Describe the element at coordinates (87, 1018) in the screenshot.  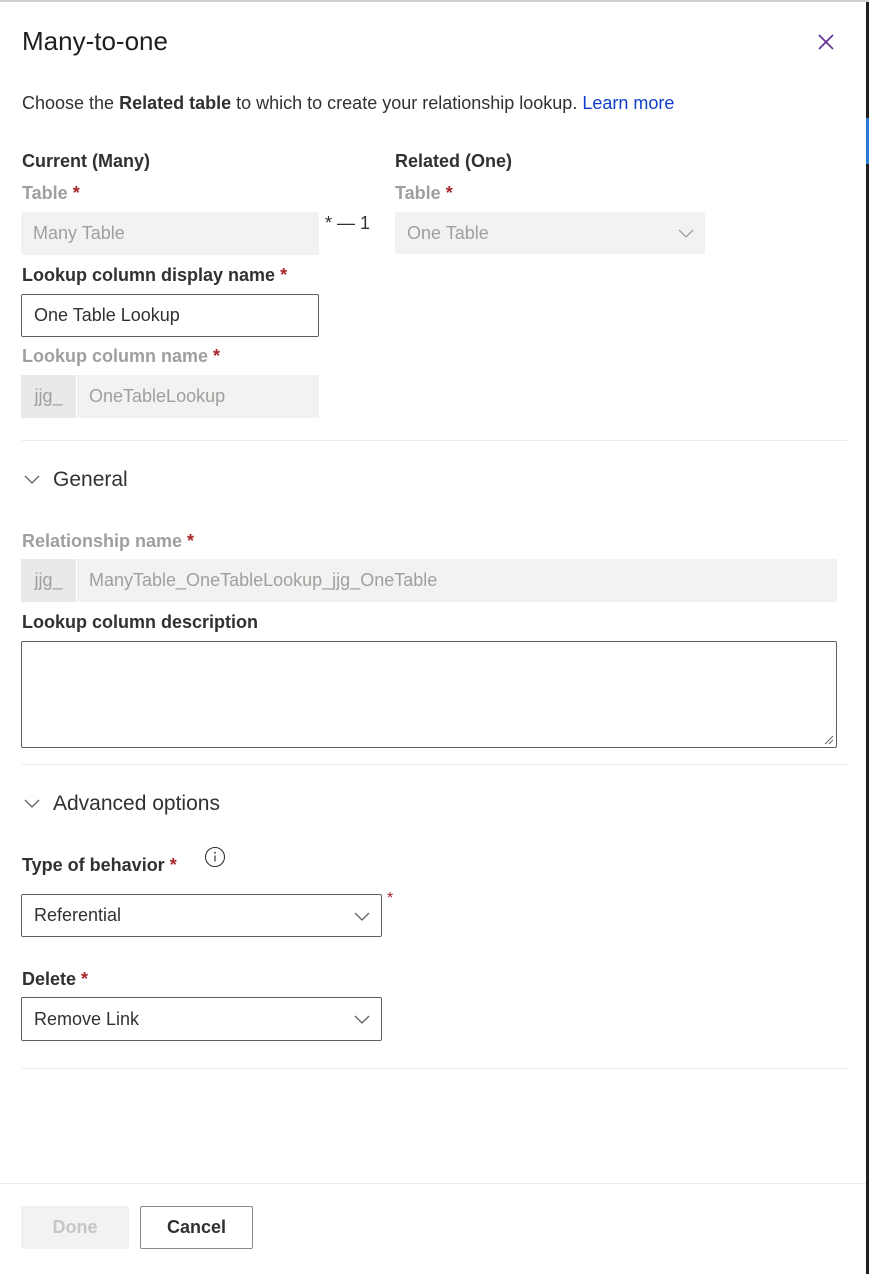
I see `delete-value: Remove Link` at that location.